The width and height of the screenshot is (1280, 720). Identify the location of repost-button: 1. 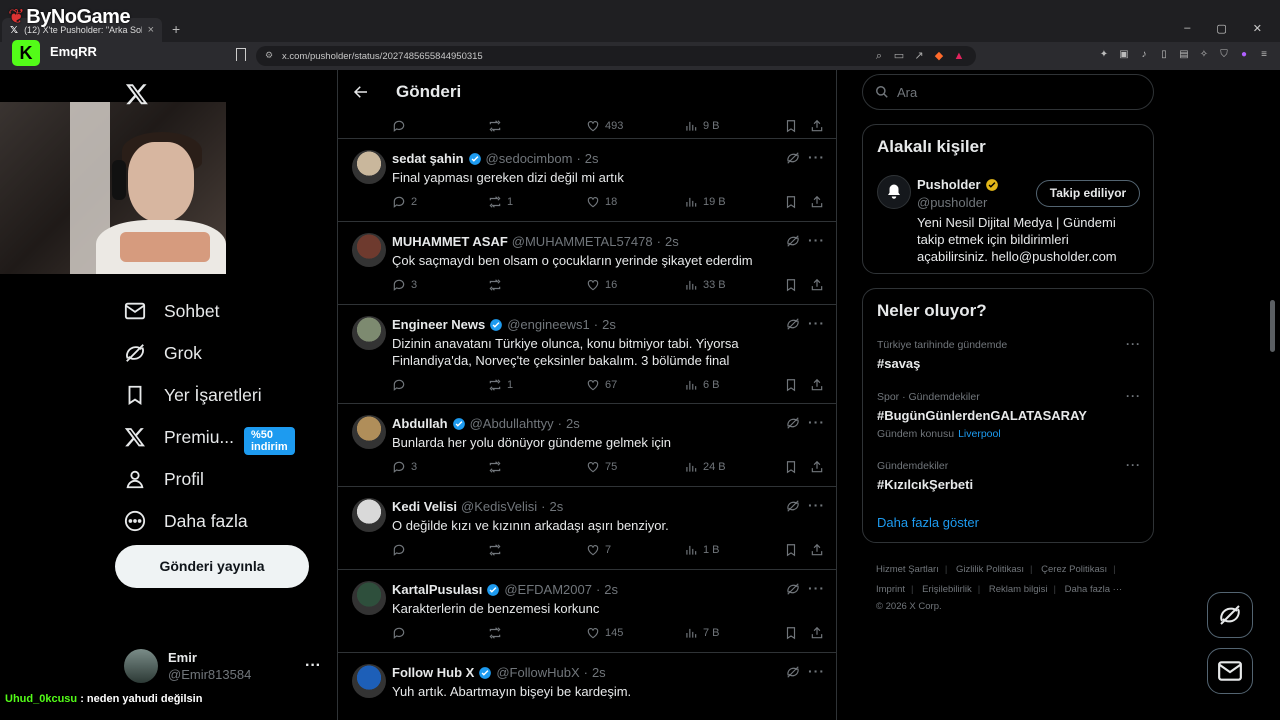
(537, 385).